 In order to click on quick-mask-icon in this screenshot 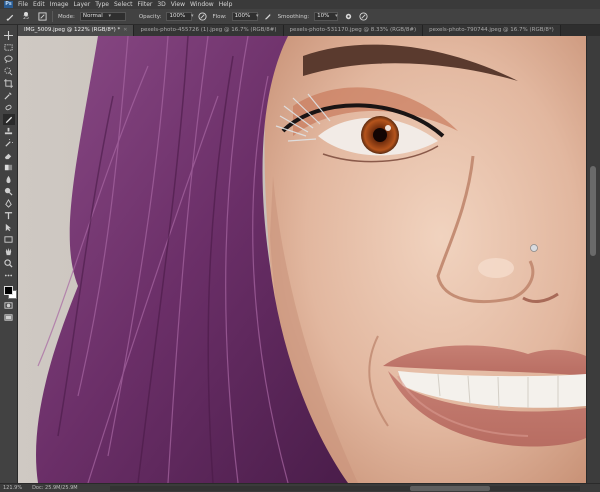, I will do `click(9, 305)`.